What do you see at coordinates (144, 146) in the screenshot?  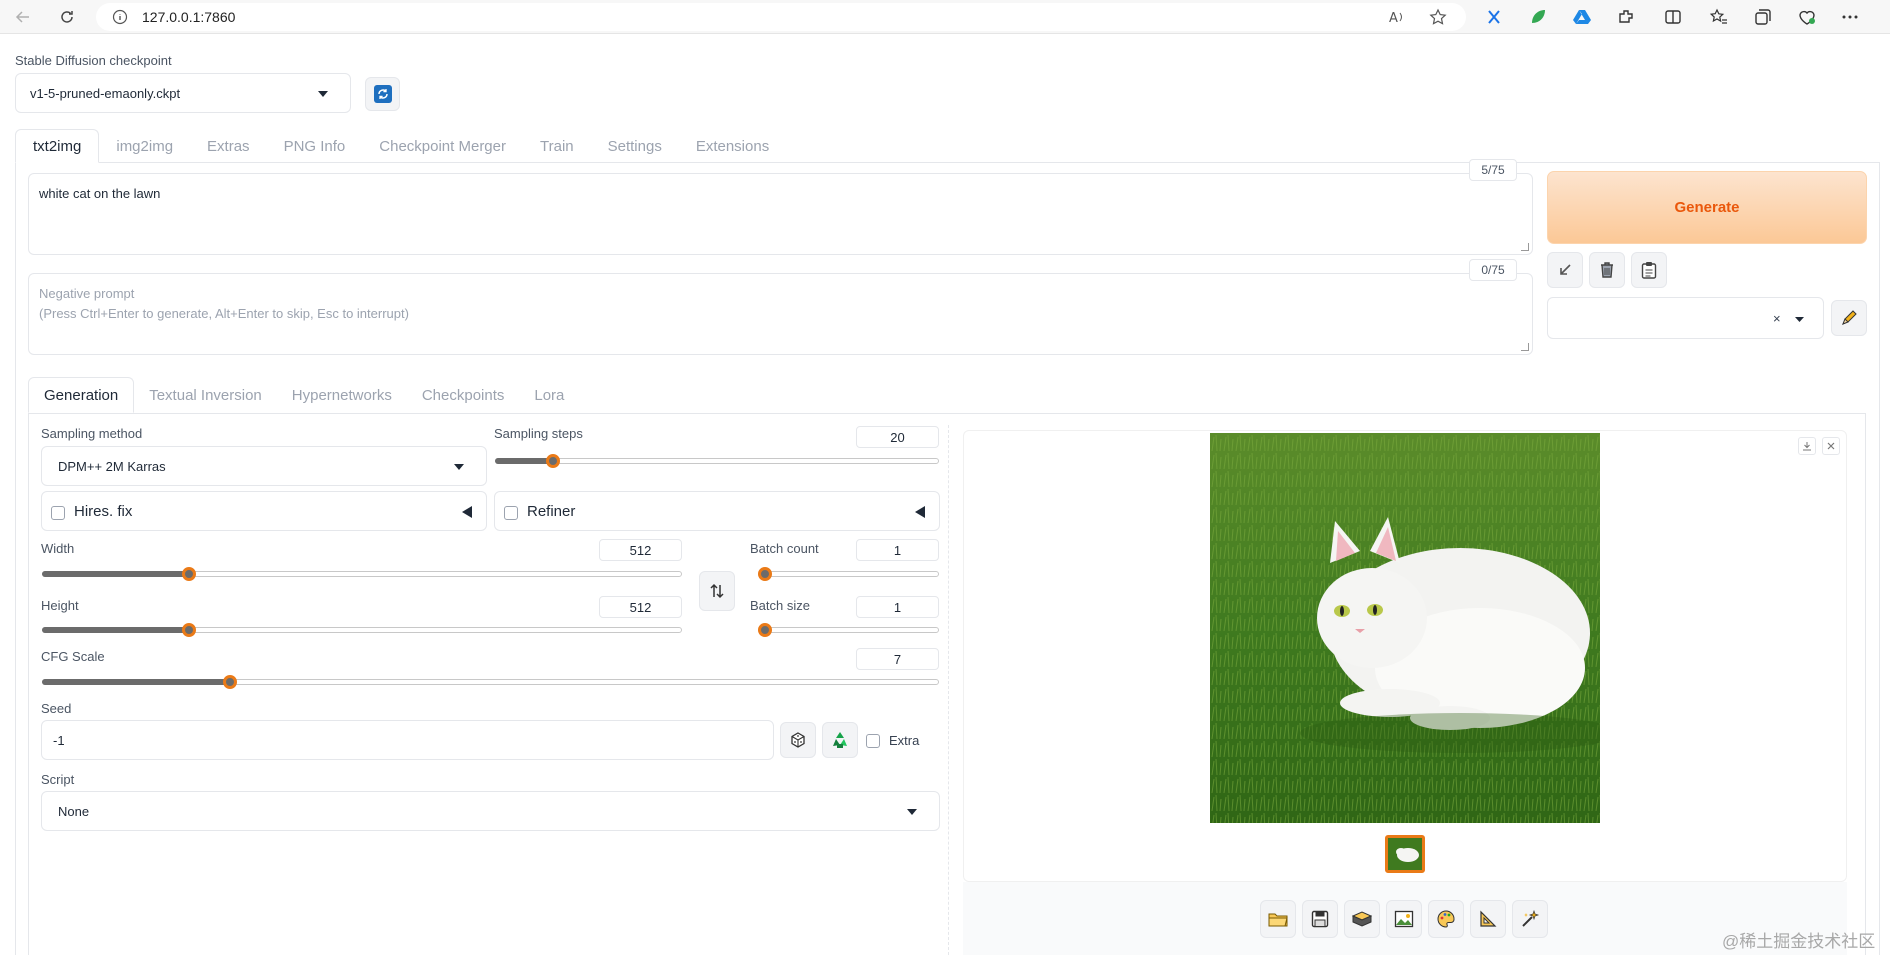 I see `tab-img2img: img2img` at bounding box center [144, 146].